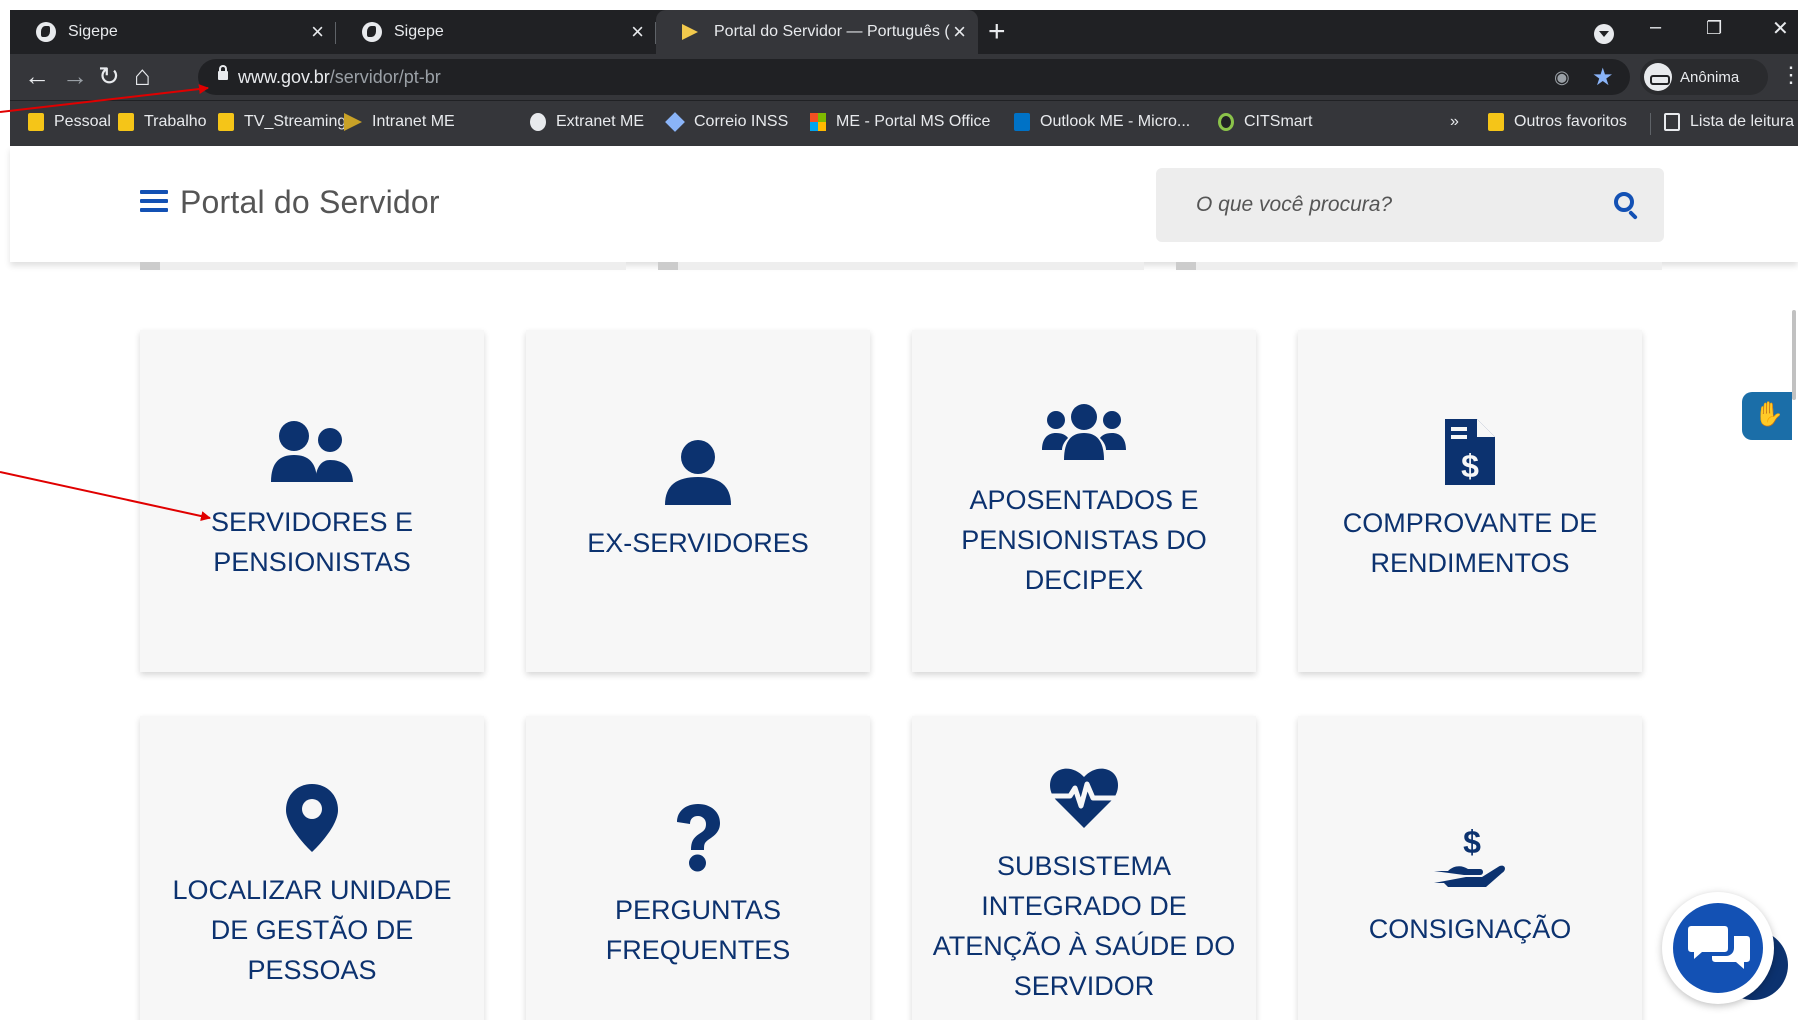  What do you see at coordinates (1557, 122) in the screenshot?
I see `bookmark-outros-favoritos: Outros favoritos` at bounding box center [1557, 122].